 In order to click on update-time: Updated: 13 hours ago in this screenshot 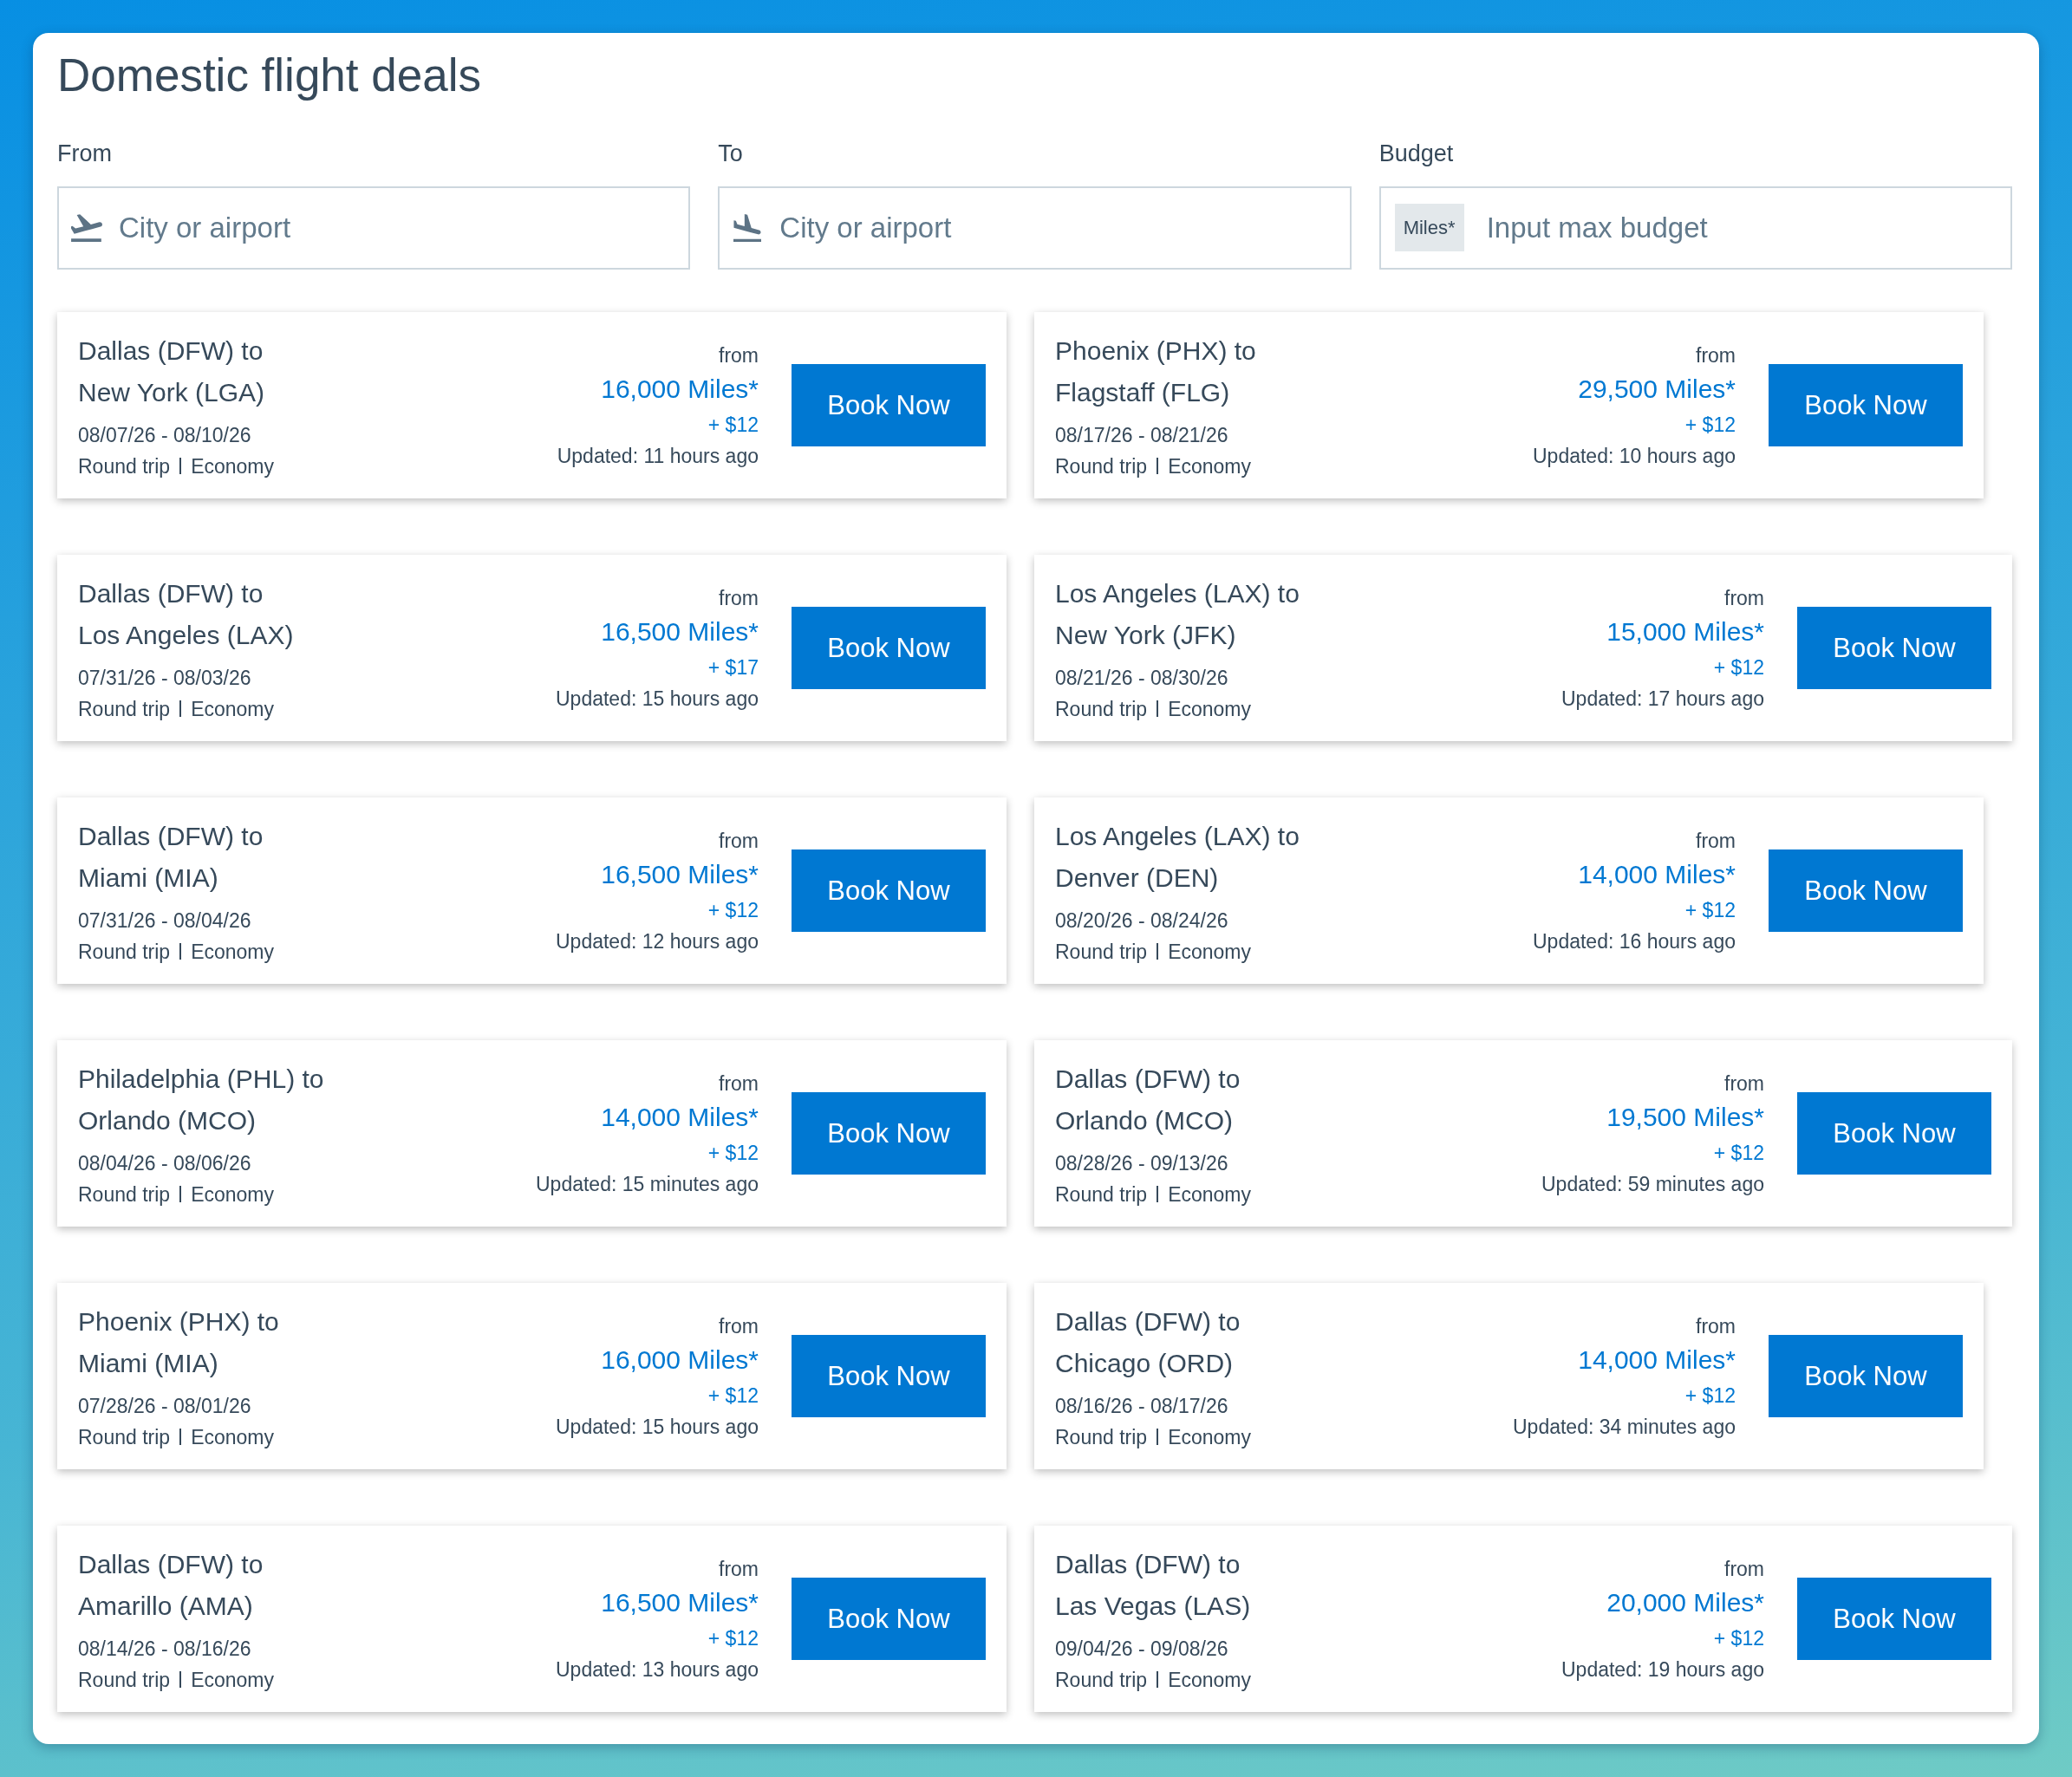, I will do `click(657, 1670)`.